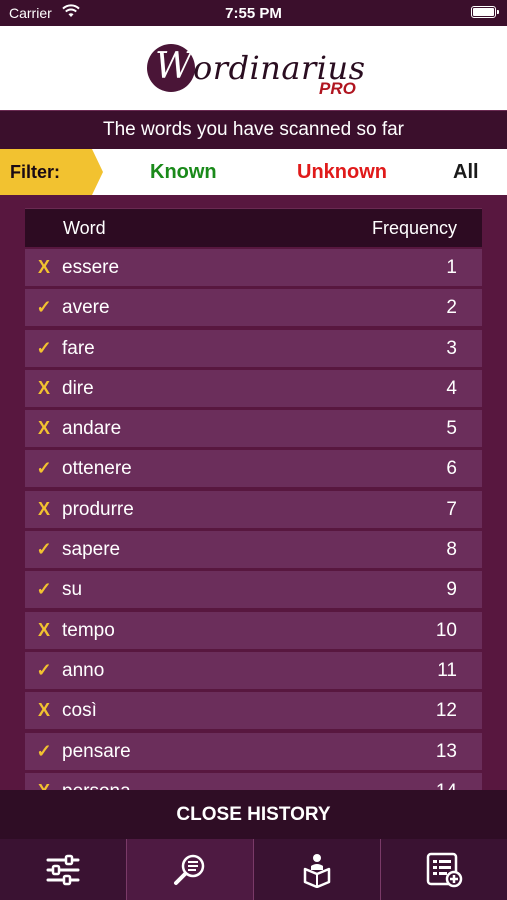  I want to click on table-row: Xpersona 14, so click(253, 781).